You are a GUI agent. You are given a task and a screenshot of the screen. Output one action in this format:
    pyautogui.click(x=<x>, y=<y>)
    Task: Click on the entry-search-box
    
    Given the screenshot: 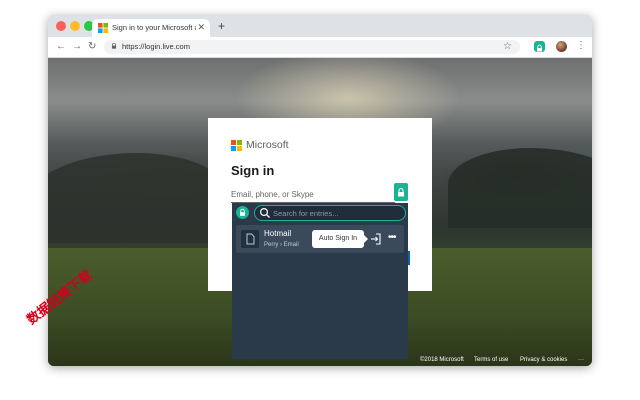 What is the action you would take?
    pyautogui.click(x=330, y=213)
    